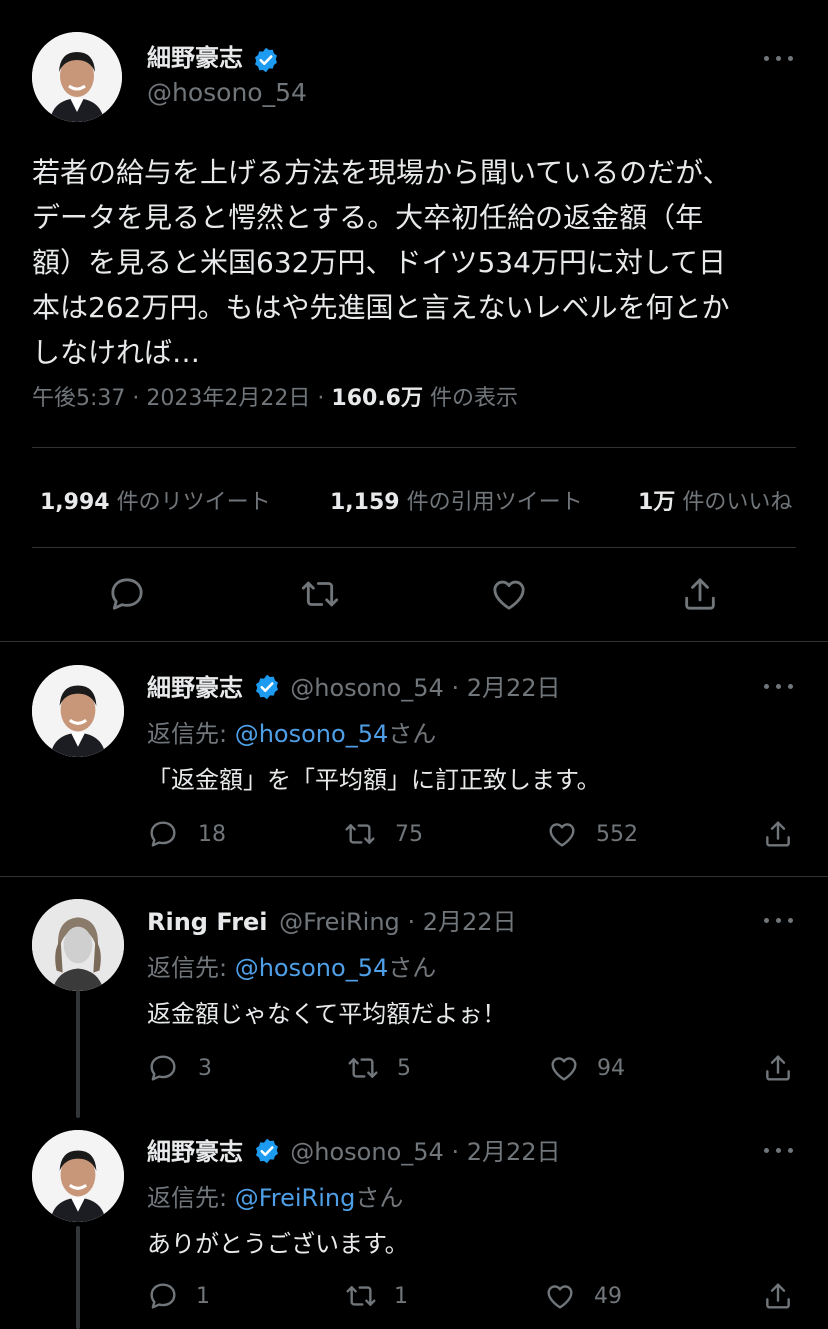 Image resolution: width=828 pixels, height=1329 pixels. I want to click on views-count: 160.6万, so click(377, 398).